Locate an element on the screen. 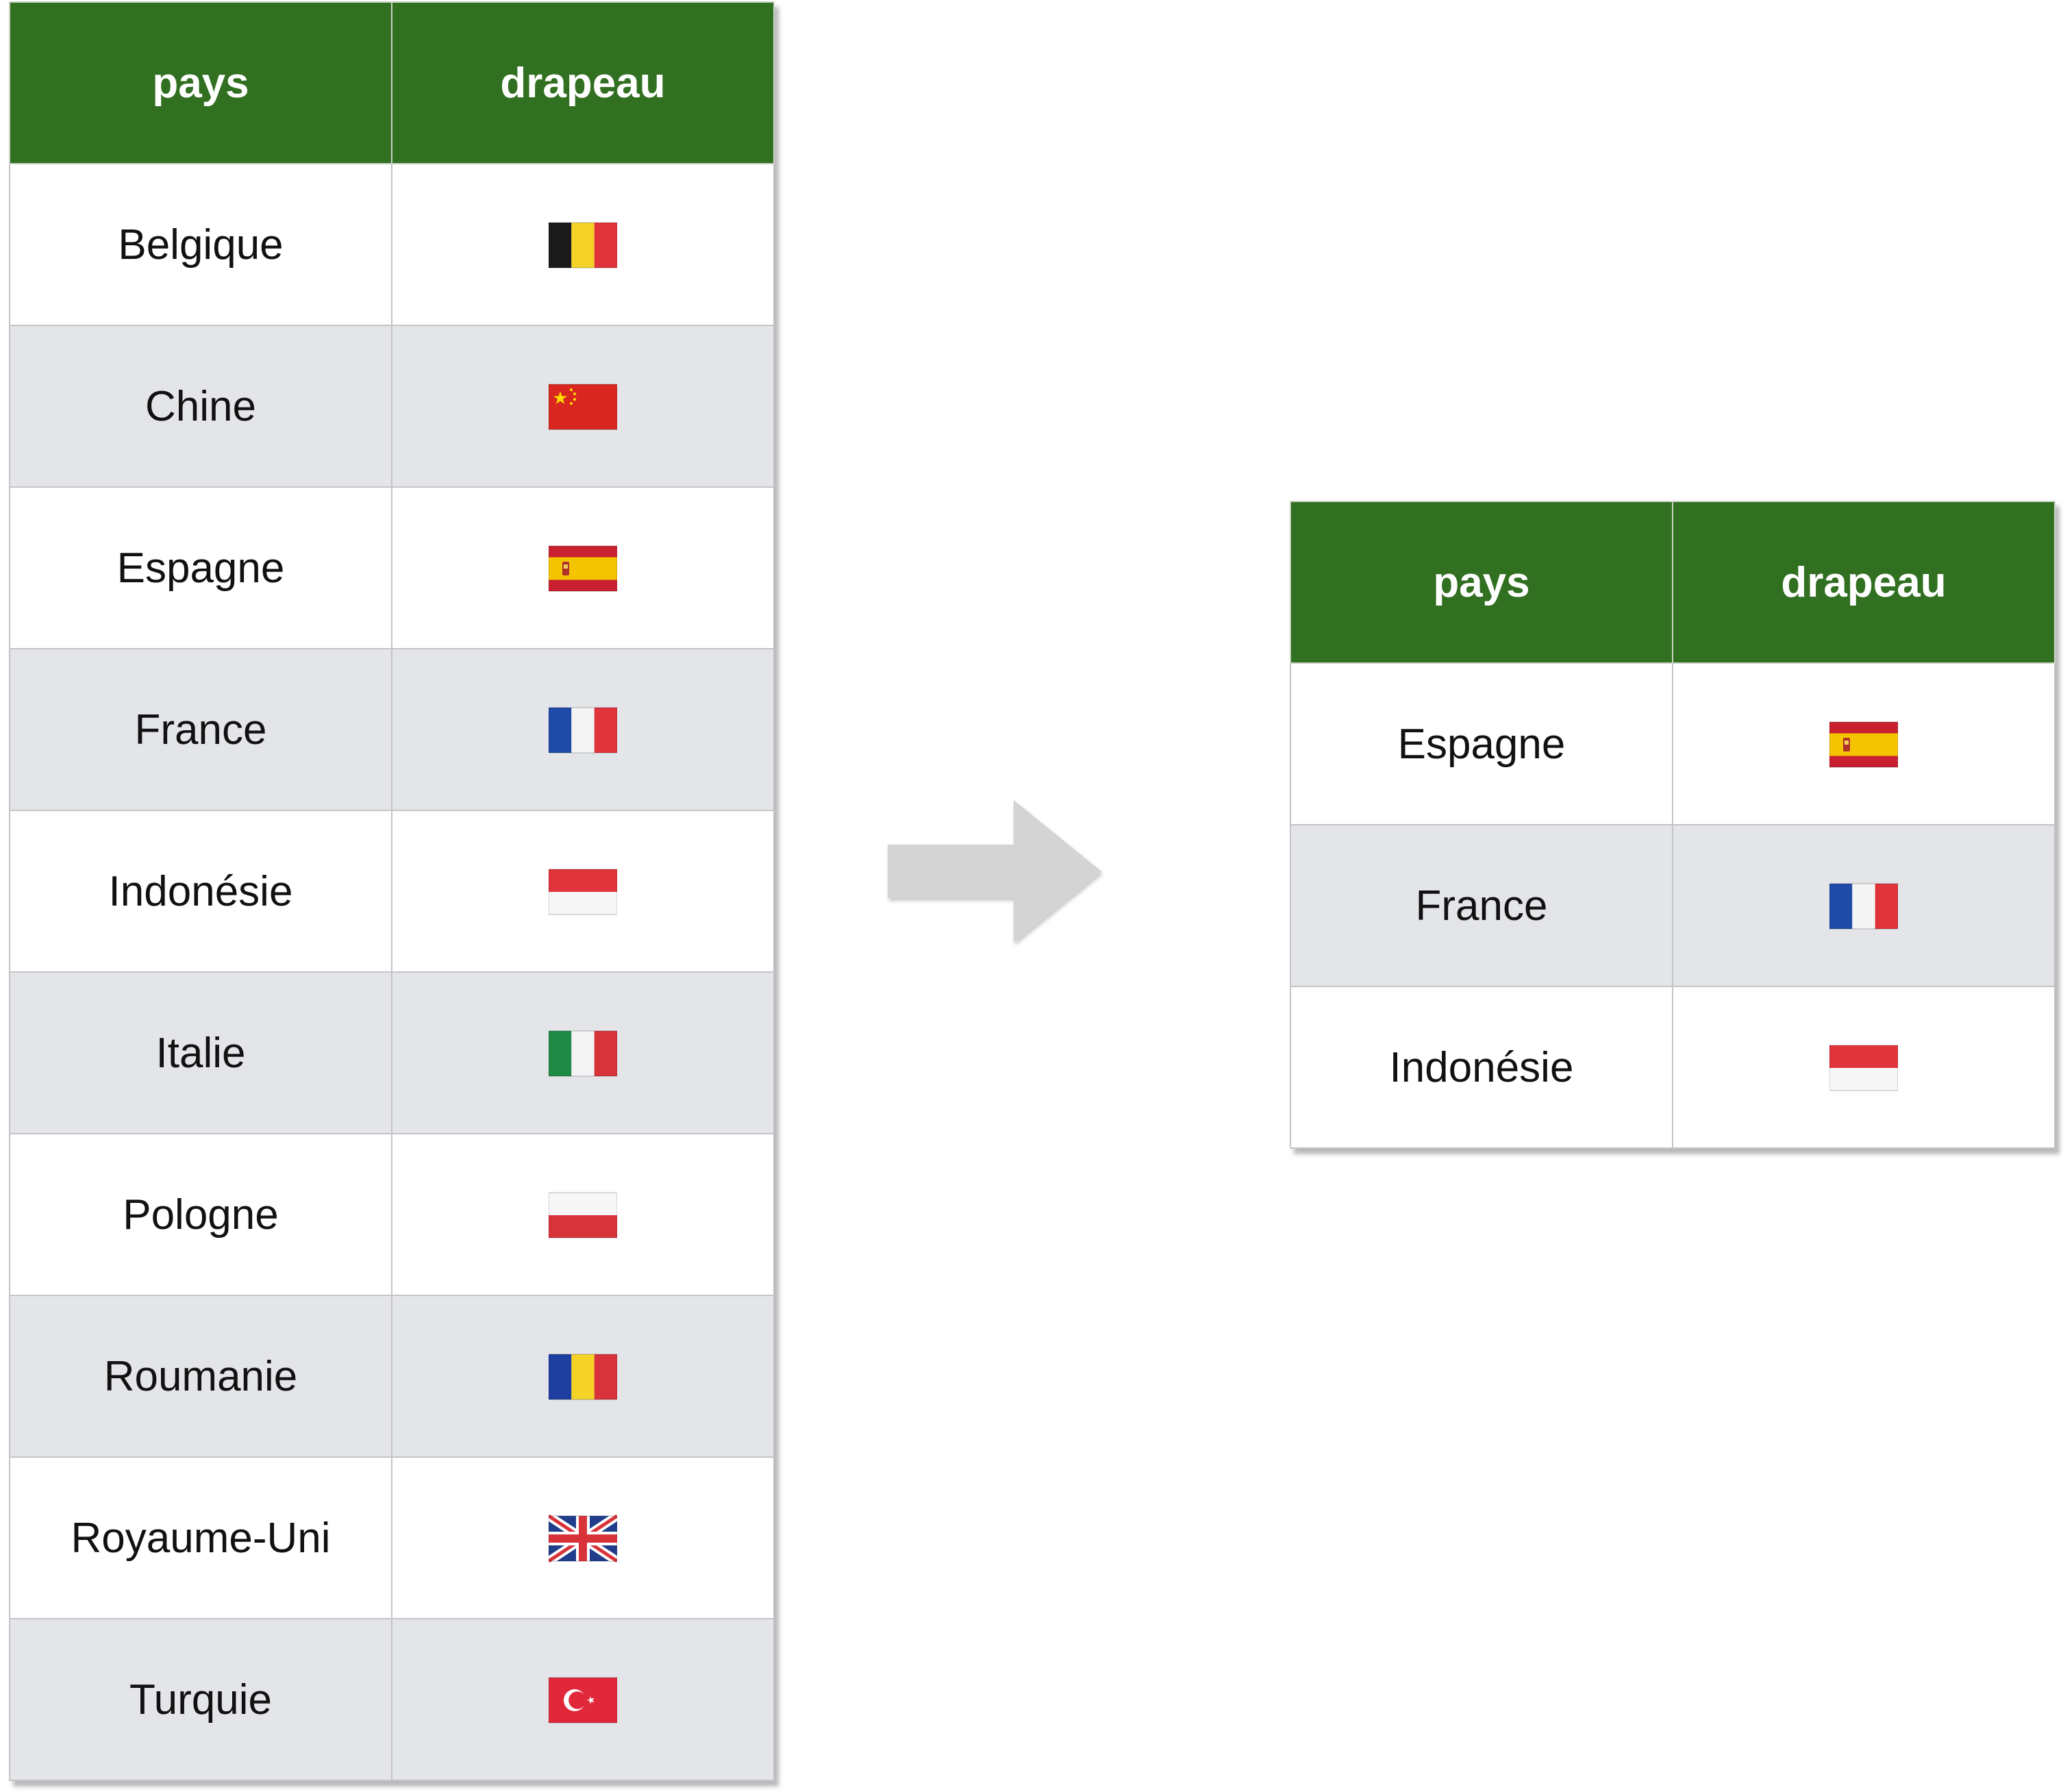 The width and height of the screenshot is (2063, 1792). italy-flag-icon is located at coordinates (583, 1054).